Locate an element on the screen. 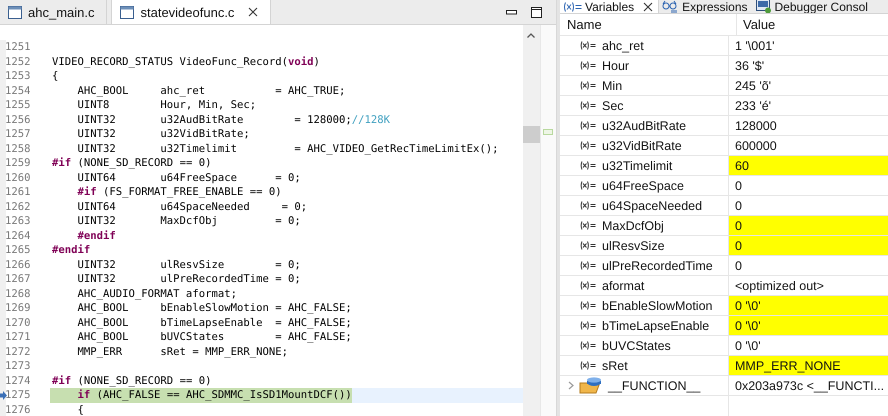 This screenshot has width=888, height=416. variable-name: sRet is located at coordinates (615, 365).